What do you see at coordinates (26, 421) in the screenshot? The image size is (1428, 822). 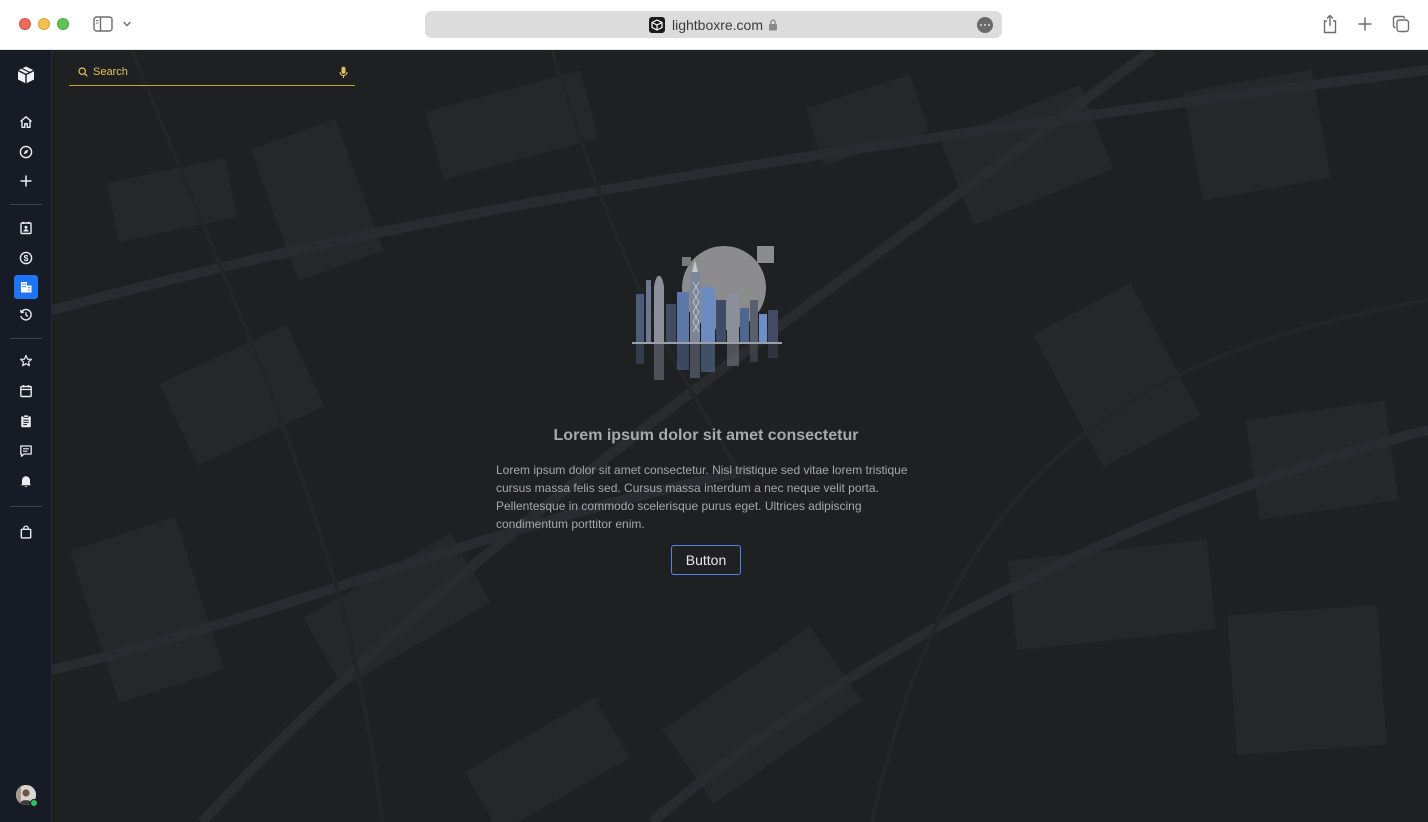 I see `clipboard-icon` at bounding box center [26, 421].